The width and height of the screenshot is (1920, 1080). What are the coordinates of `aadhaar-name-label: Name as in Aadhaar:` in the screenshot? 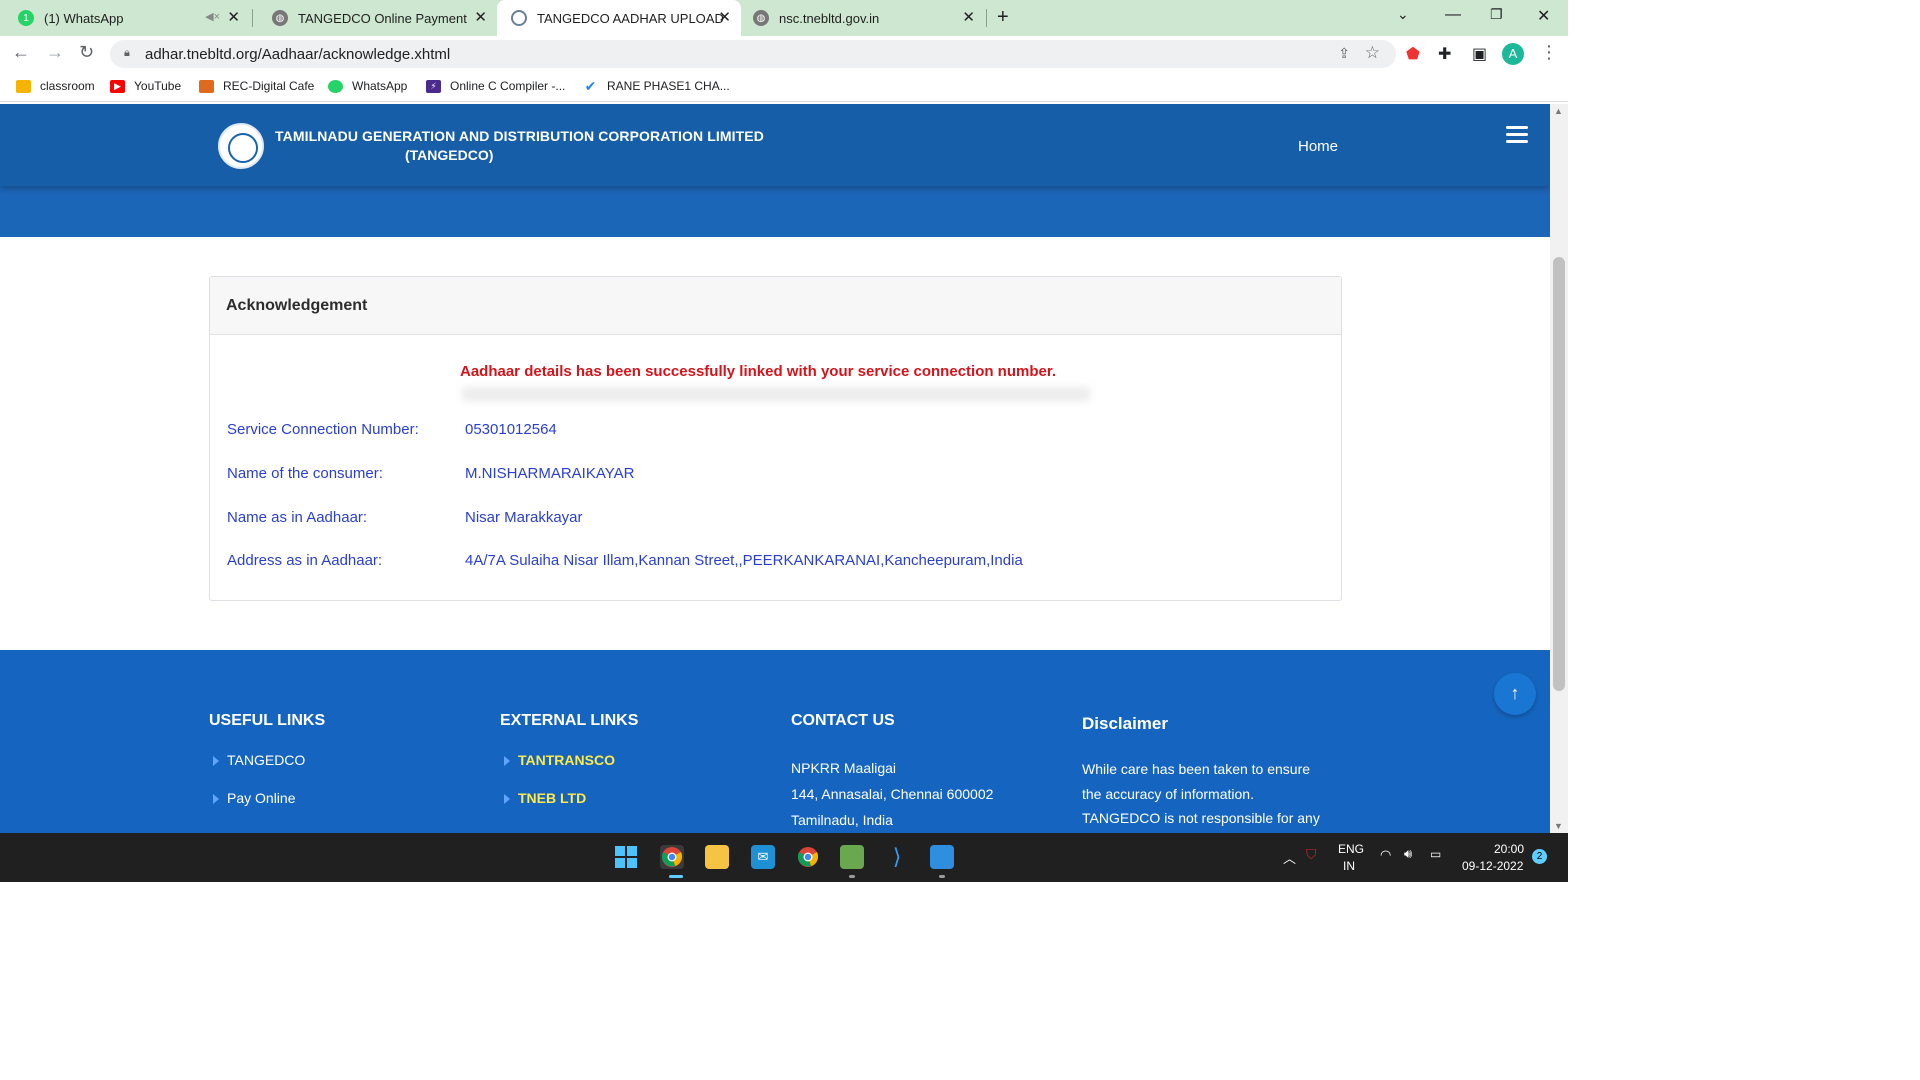 It's located at (297, 517).